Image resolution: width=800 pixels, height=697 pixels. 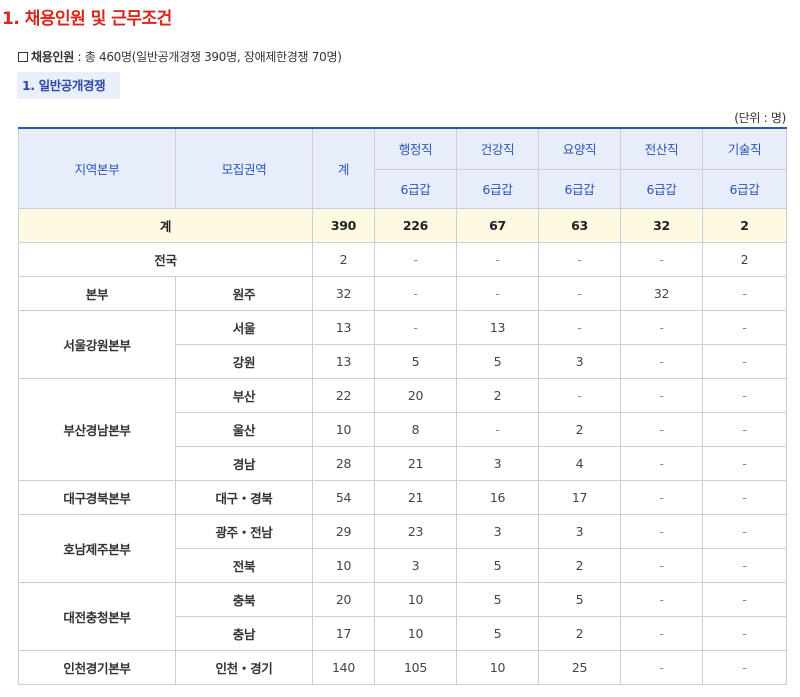 I want to click on table-row: 부산경남본부 부산 22 20 2 - - -, so click(x=402, y=429).